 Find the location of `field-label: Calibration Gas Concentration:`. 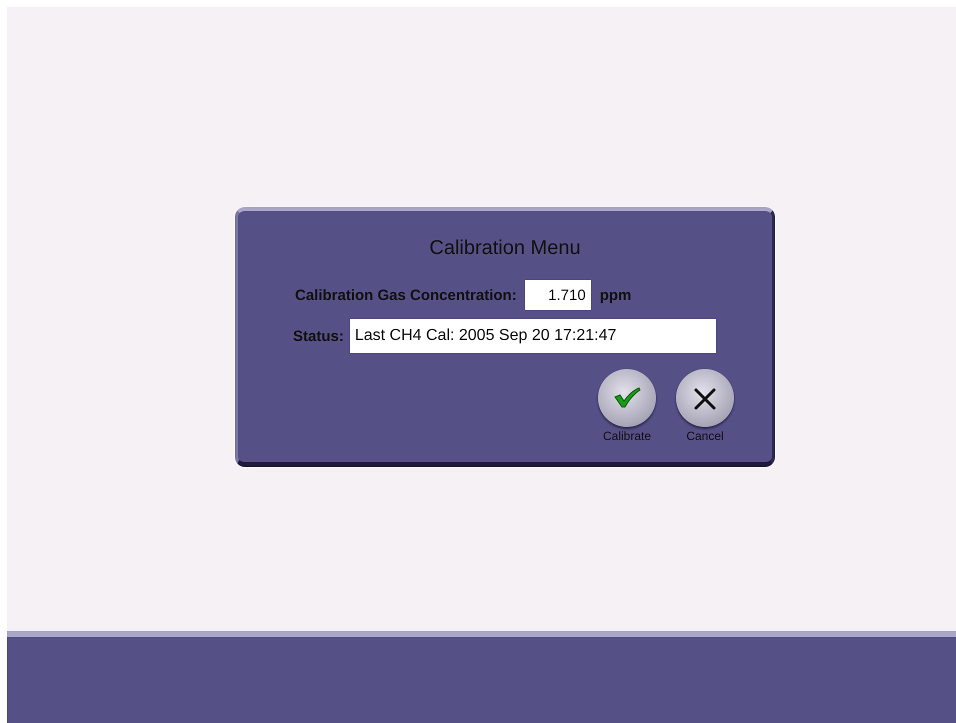

field-label: Calibration Gas Concentration: is located at coordinates (406, 295).